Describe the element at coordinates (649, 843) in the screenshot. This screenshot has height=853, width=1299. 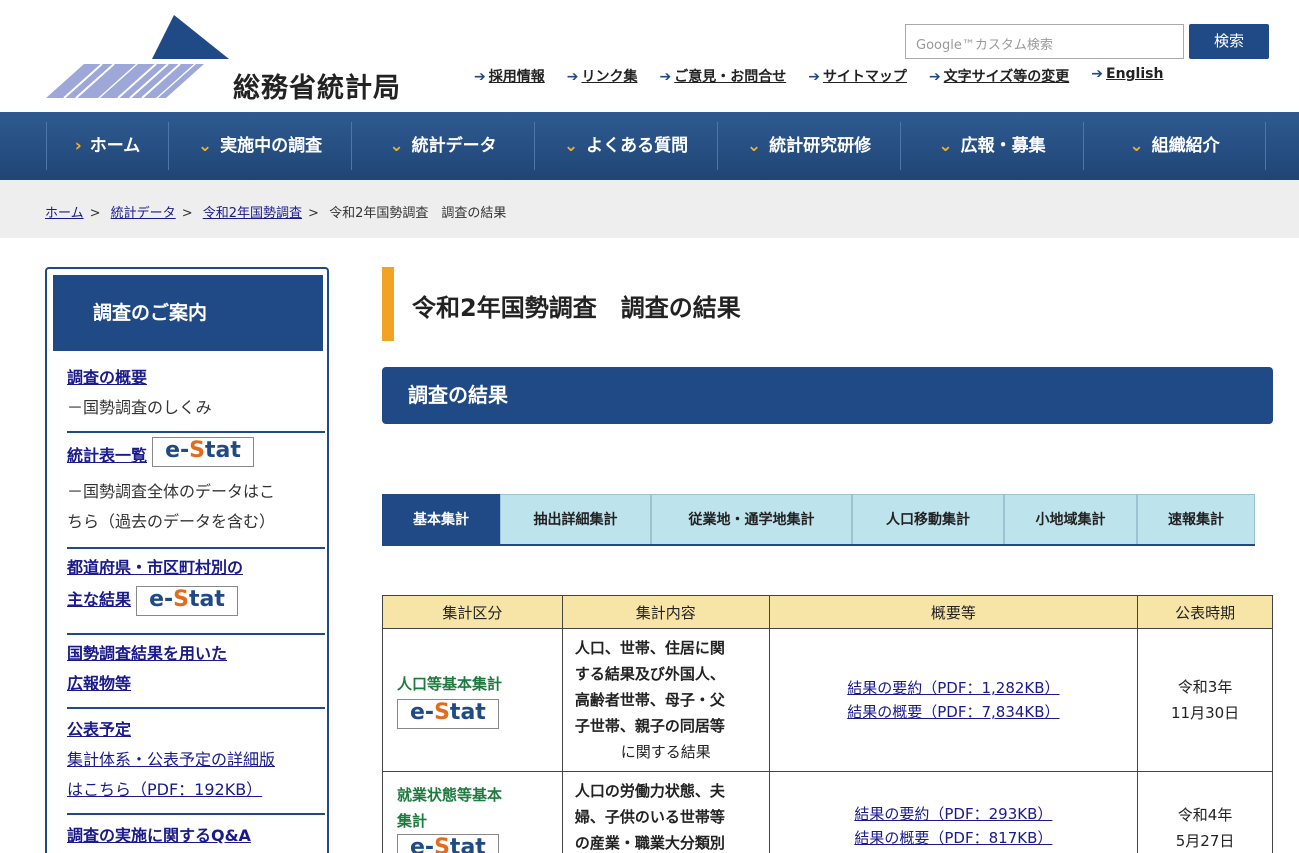
I see `content-line: の産業・職業大分類別` at that location.